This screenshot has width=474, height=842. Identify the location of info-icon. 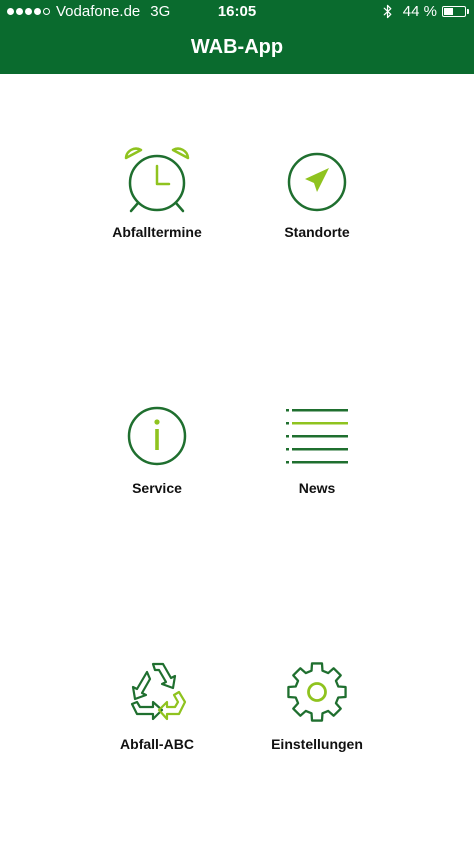
(157, 436).